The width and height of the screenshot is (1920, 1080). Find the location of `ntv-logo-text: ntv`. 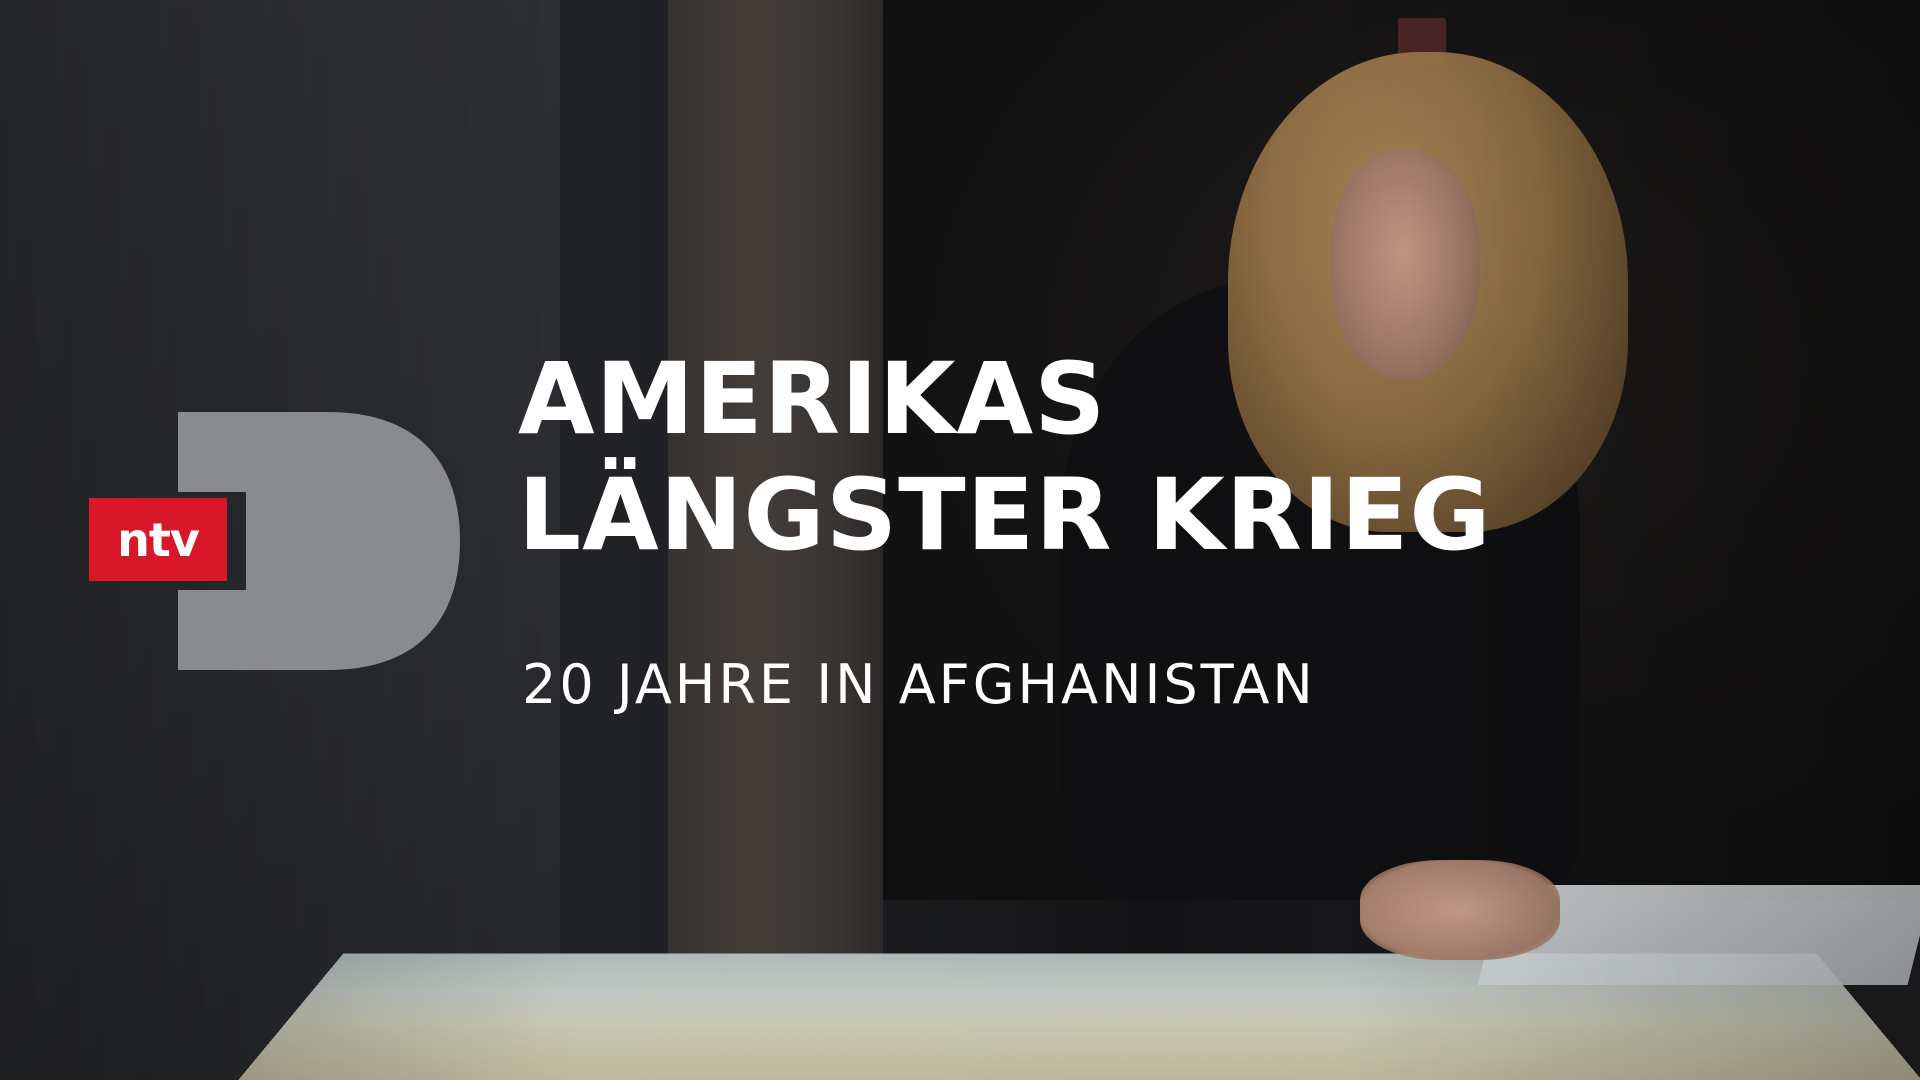

ntv-logo-text: ntv is located at coordinates (158, 539).